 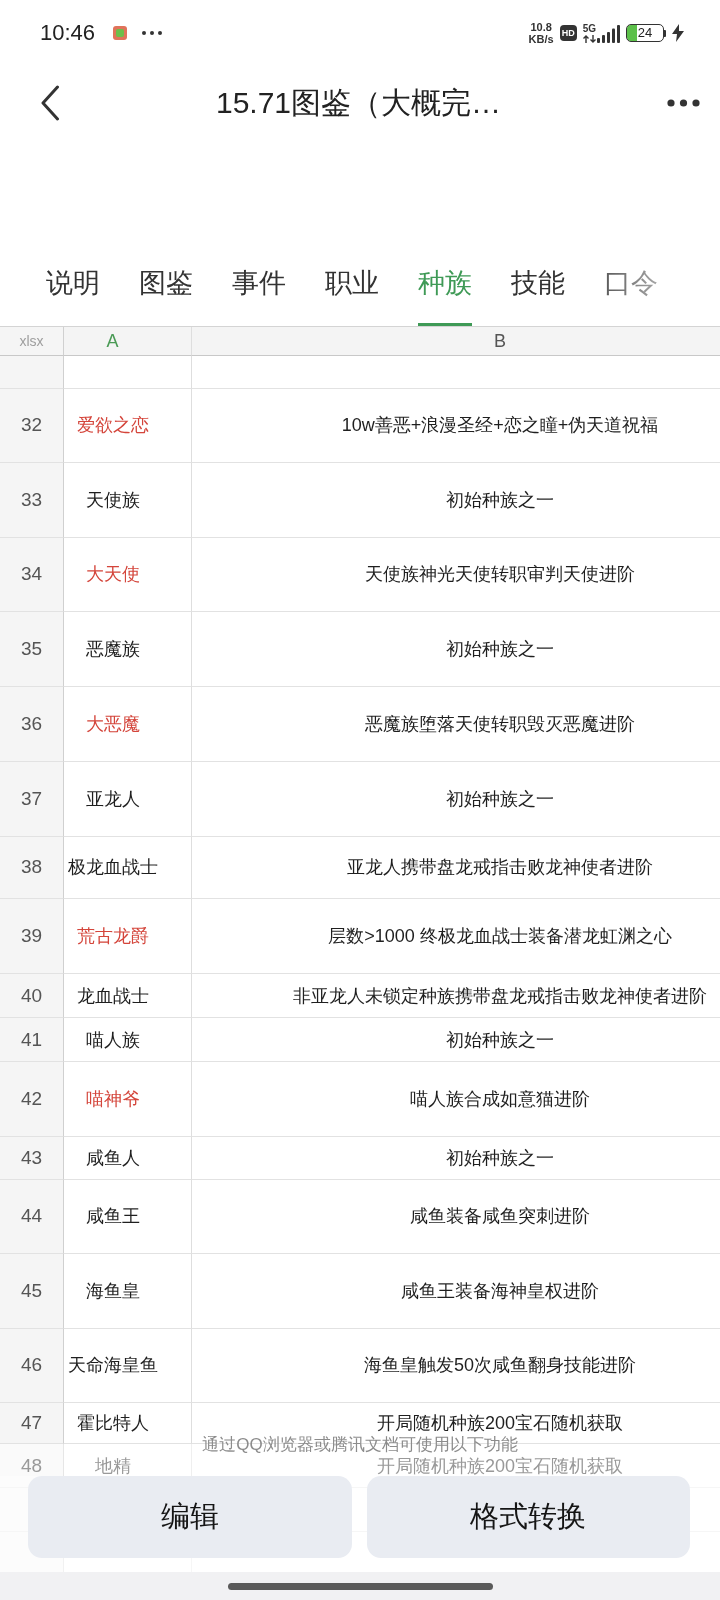 What do you see at coordinates (500, 425) in the screenshot?
I see `race-description: 10w善恶+浪漫圣经+恋之瞳+伪天道祝福` at bounding box center [500, 425].